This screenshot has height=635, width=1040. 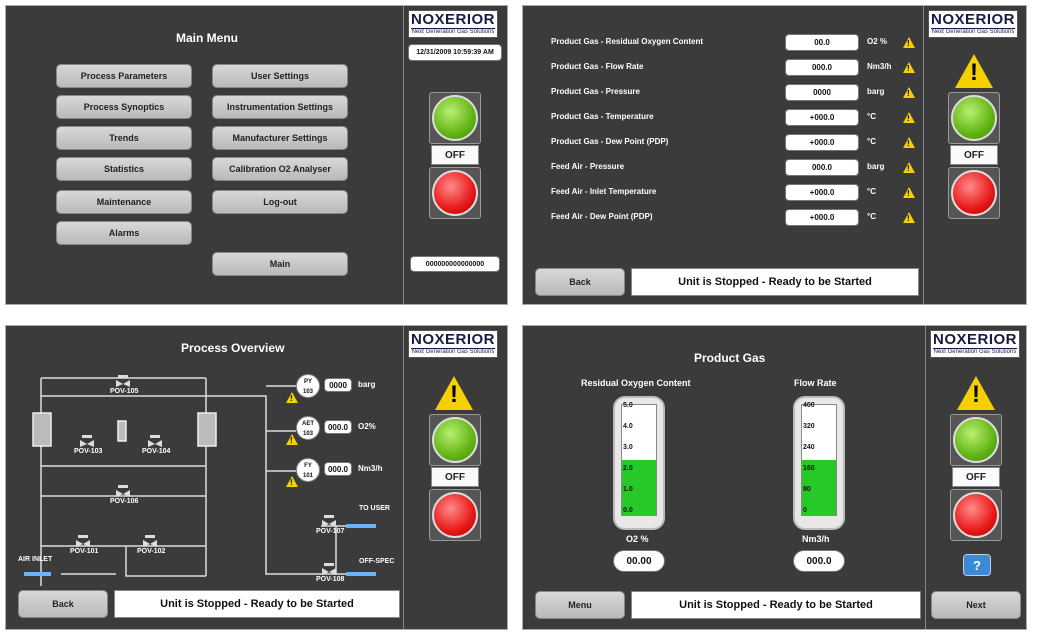 I want to click on process-synoptics-button: Process Synoptics, so click(x=124, y=107).